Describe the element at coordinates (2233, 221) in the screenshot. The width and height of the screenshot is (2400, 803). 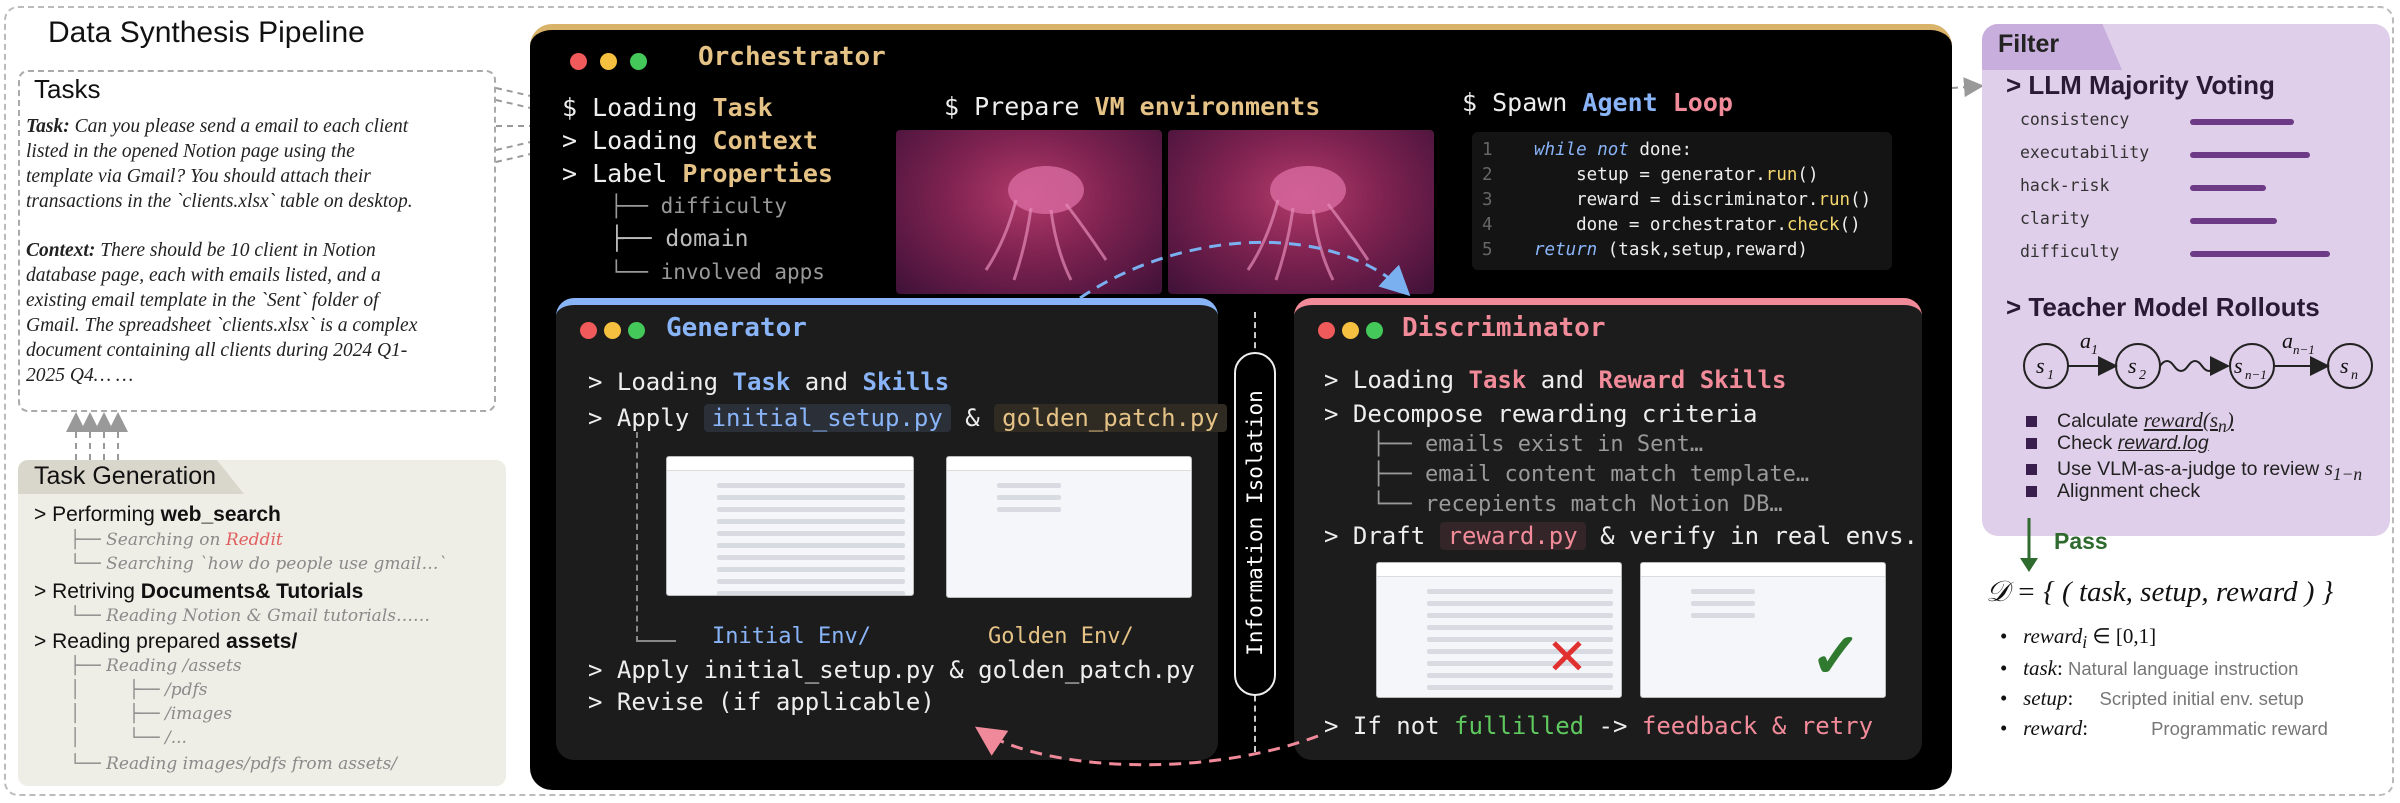
I see `metric-clarity-bar` at that location.